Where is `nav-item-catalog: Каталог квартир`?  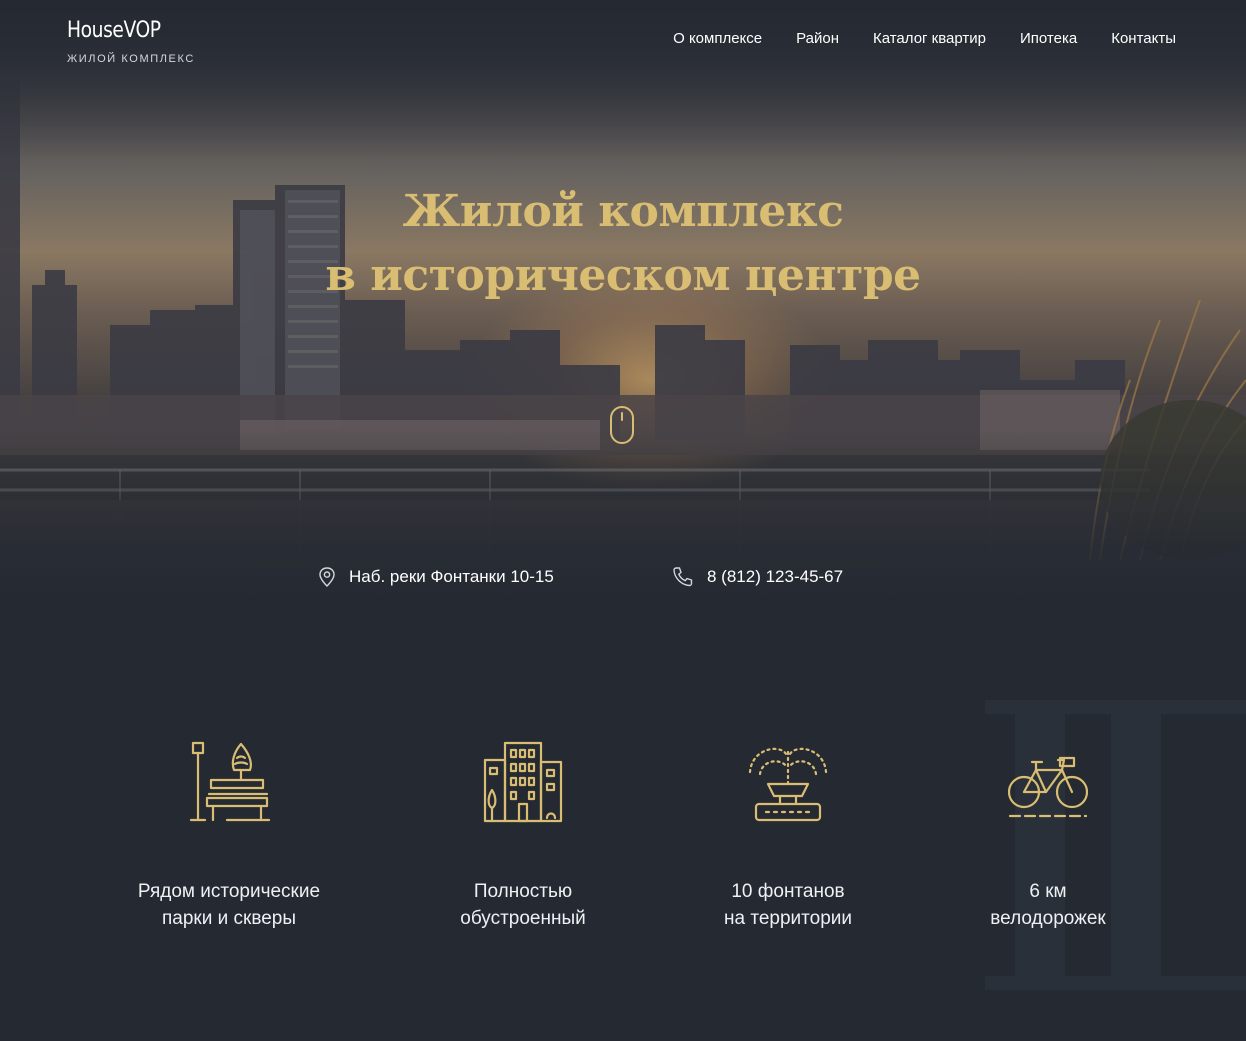 nav-item-catalog: Каталог квартир is located at coordinates (929, 39).